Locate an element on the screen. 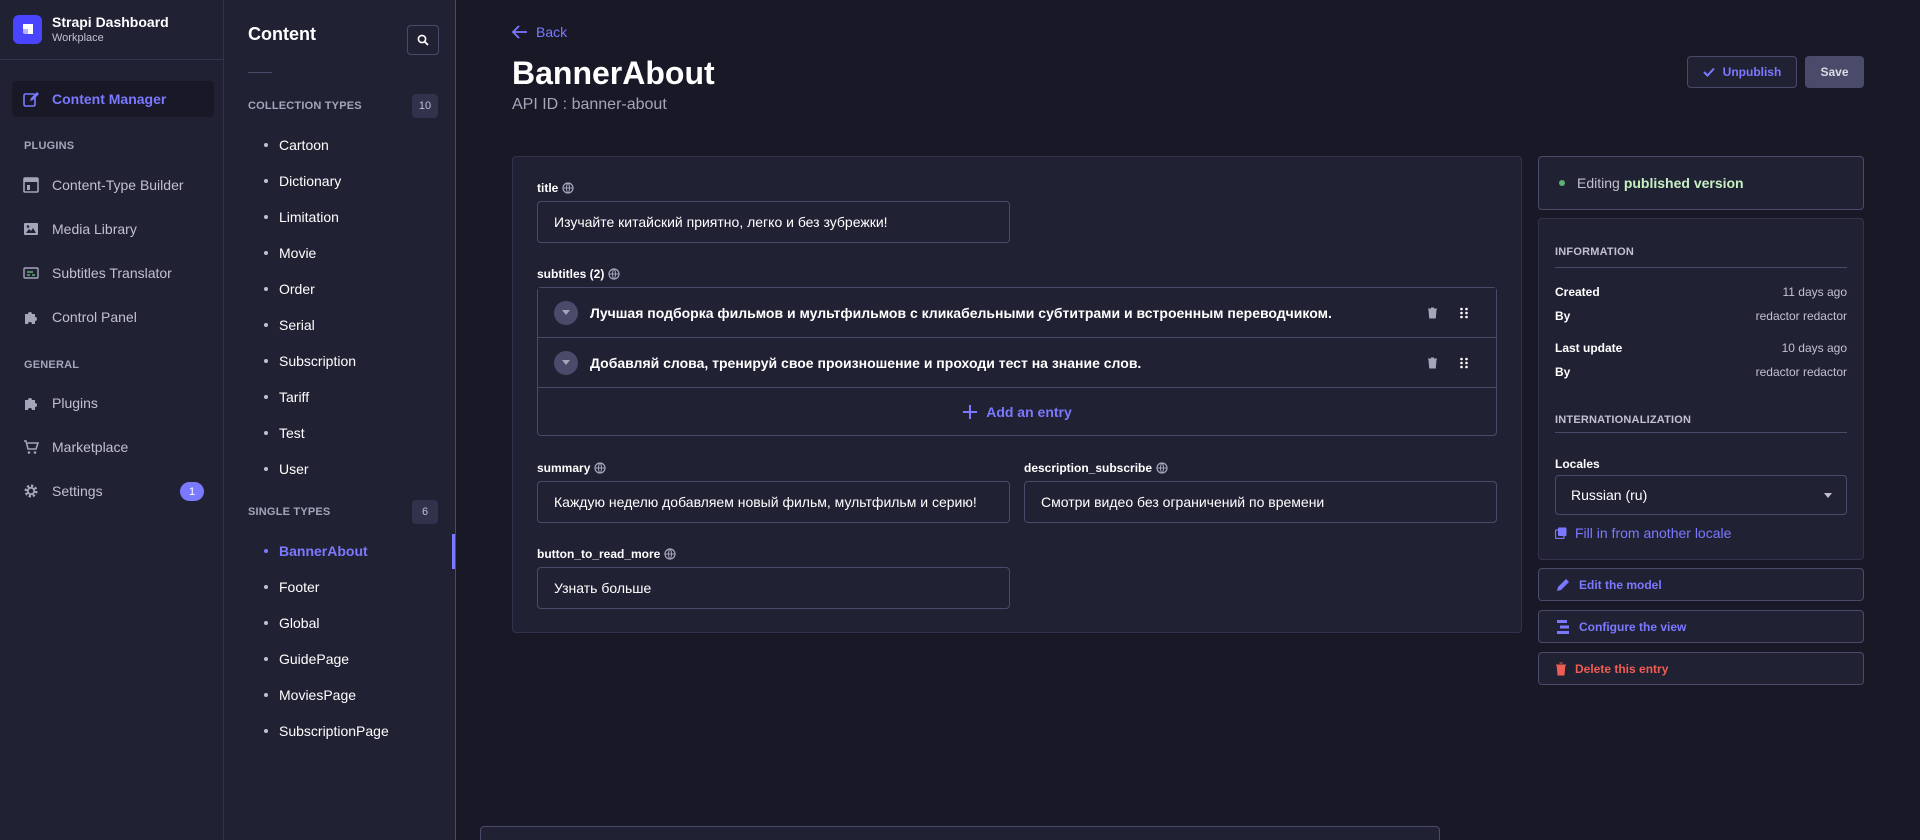 The width and height of the screenshot is (1920, 840). item-label: Limitation is located at coordinates (309, 217).